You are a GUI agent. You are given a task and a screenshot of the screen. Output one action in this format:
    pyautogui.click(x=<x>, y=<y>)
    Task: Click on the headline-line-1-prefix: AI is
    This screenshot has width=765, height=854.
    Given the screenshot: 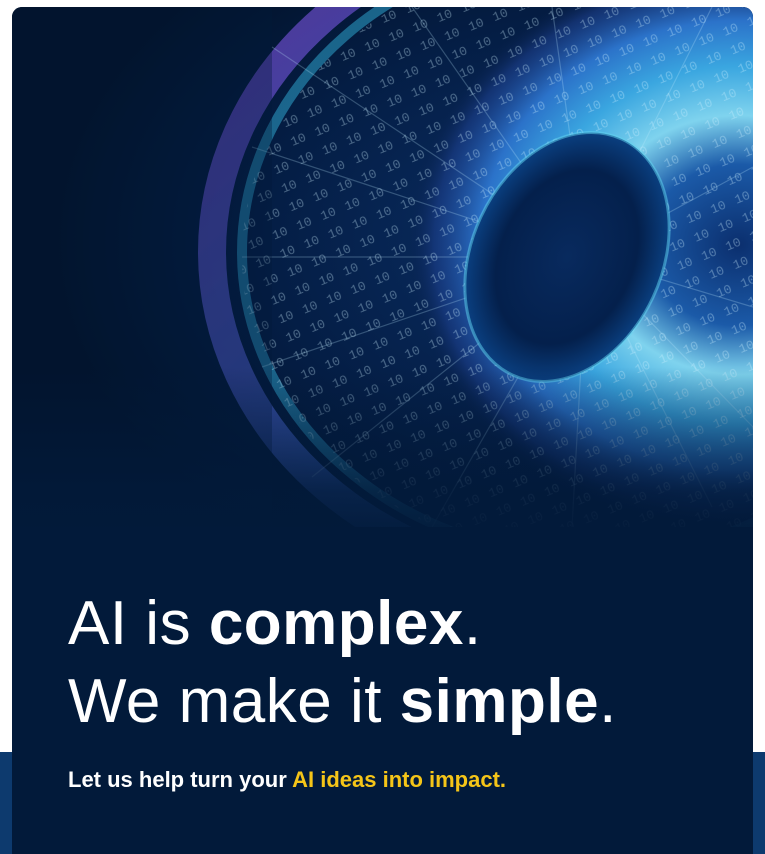 What is the action you would take?
    pyautogui.click(x=138, y=623)
    